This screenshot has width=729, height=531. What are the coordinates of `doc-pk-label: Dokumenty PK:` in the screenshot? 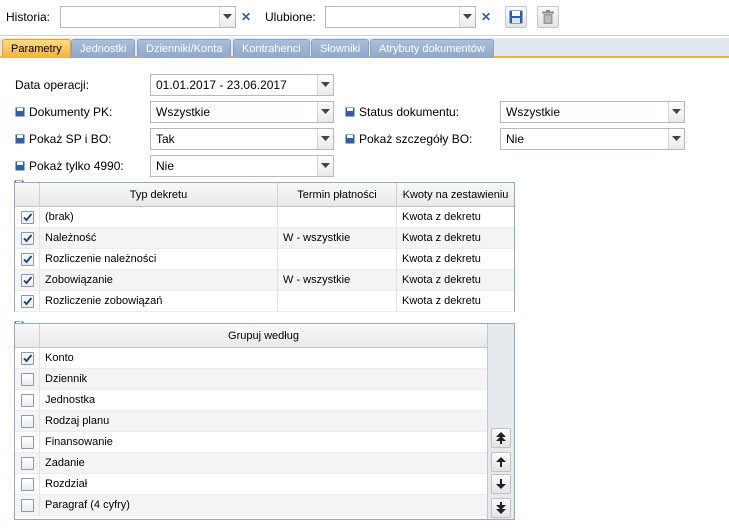 It's located at (63, 112).